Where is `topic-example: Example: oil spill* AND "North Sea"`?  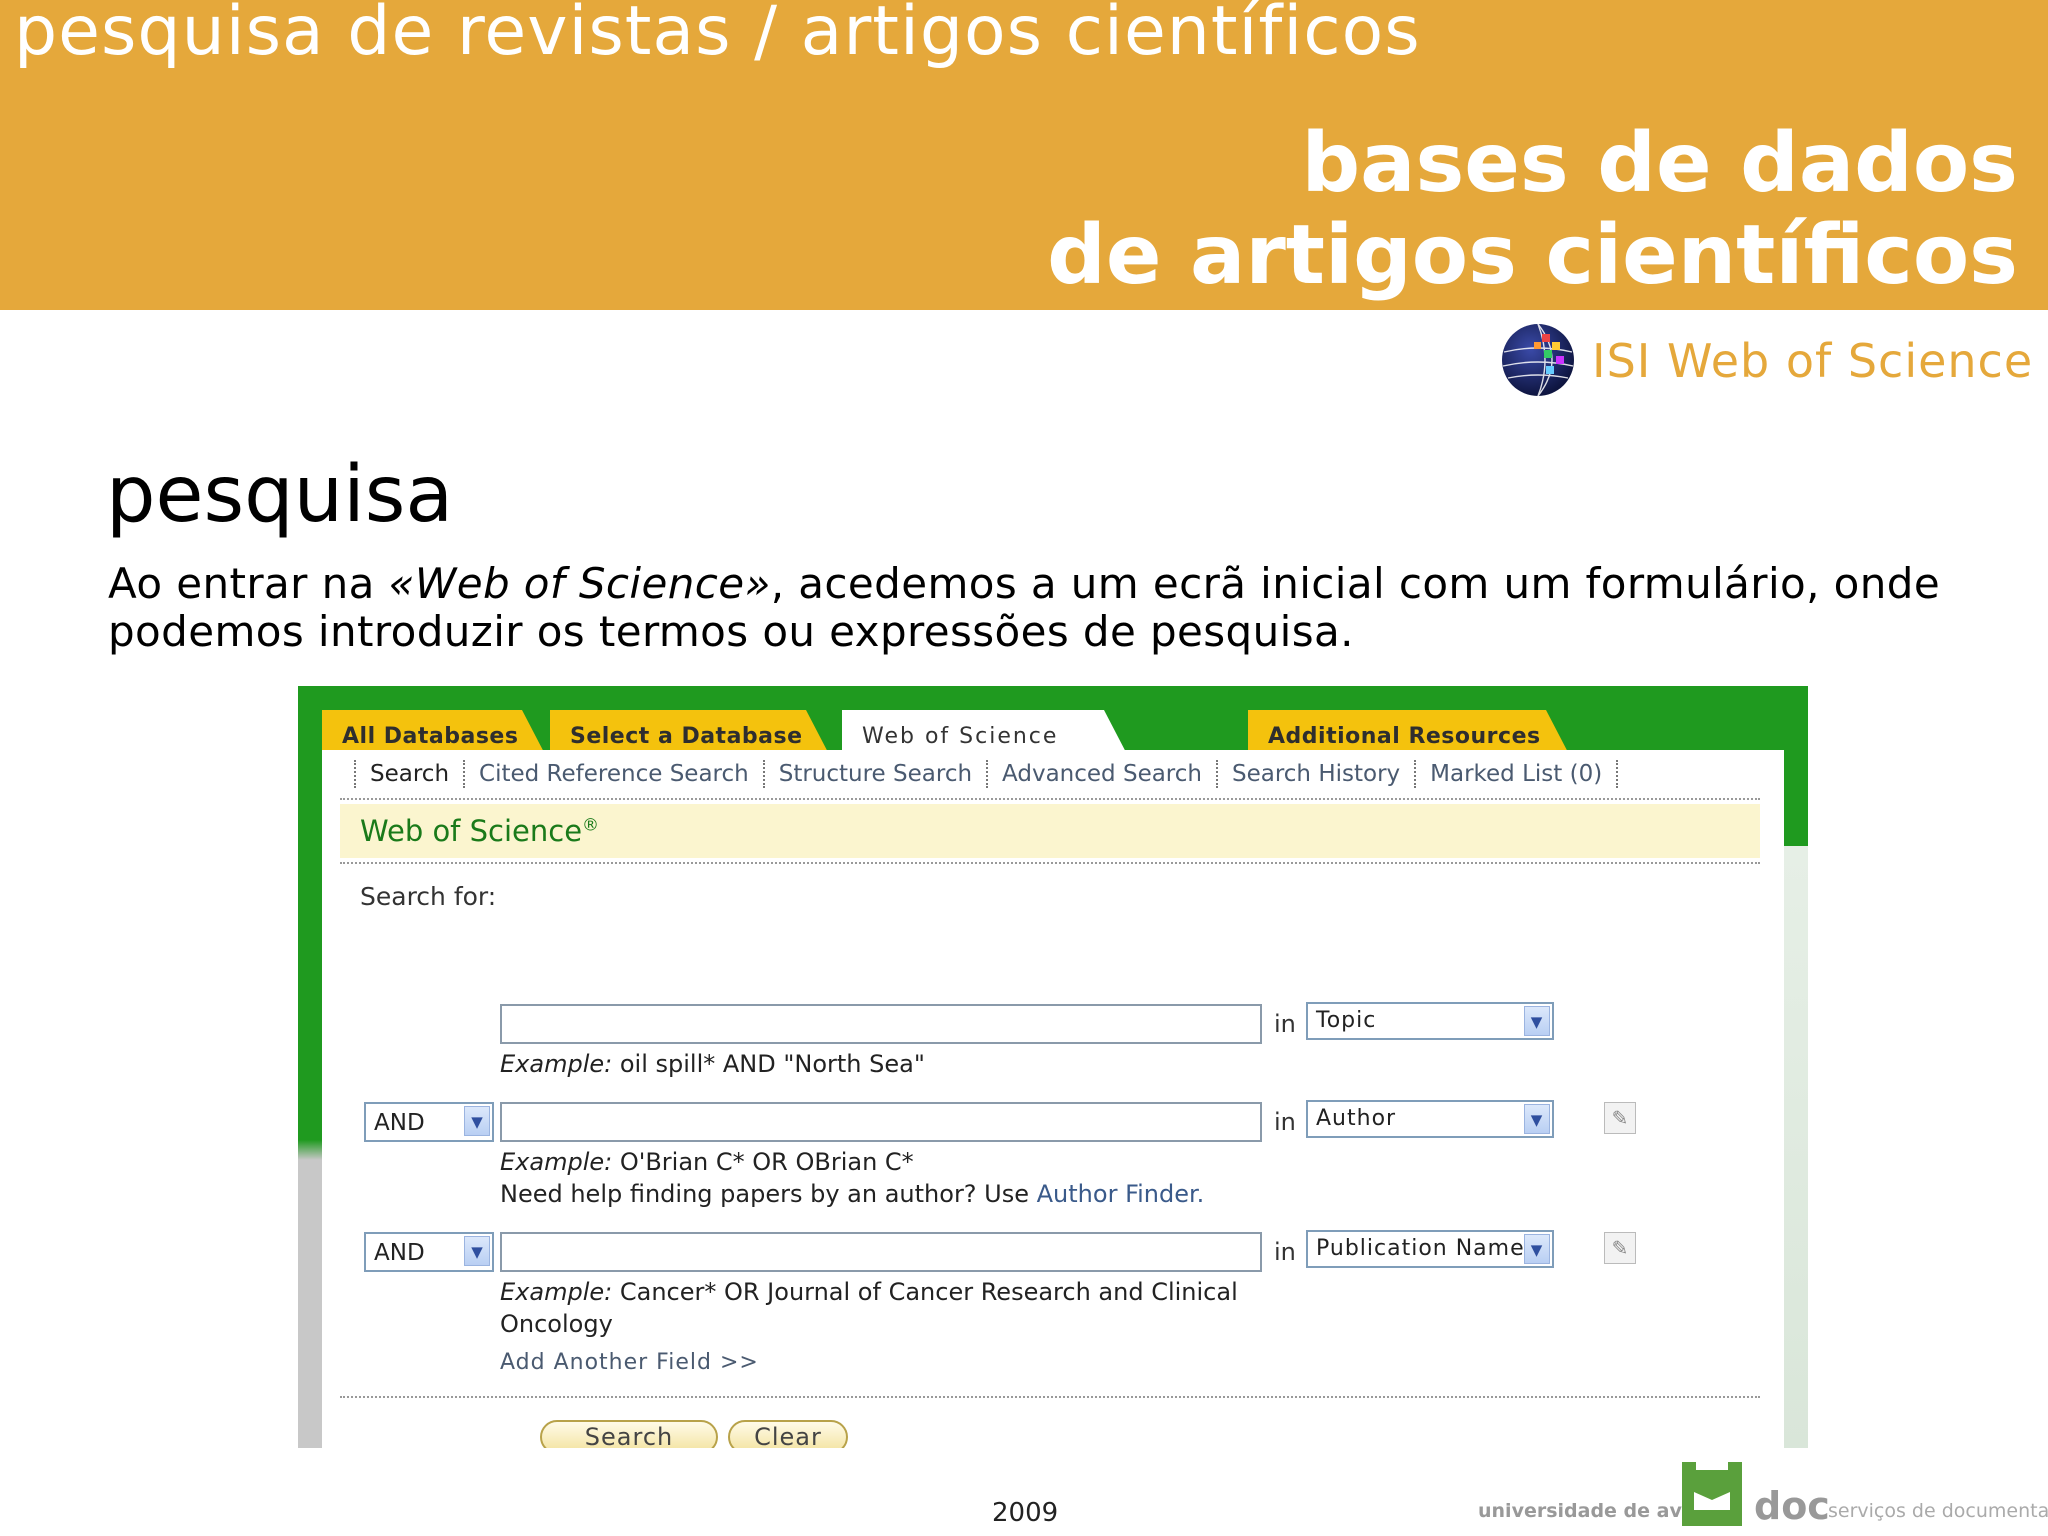
topic-example: Example: oil spill* AND "North Sea" is located at coordinates (880, 1064).